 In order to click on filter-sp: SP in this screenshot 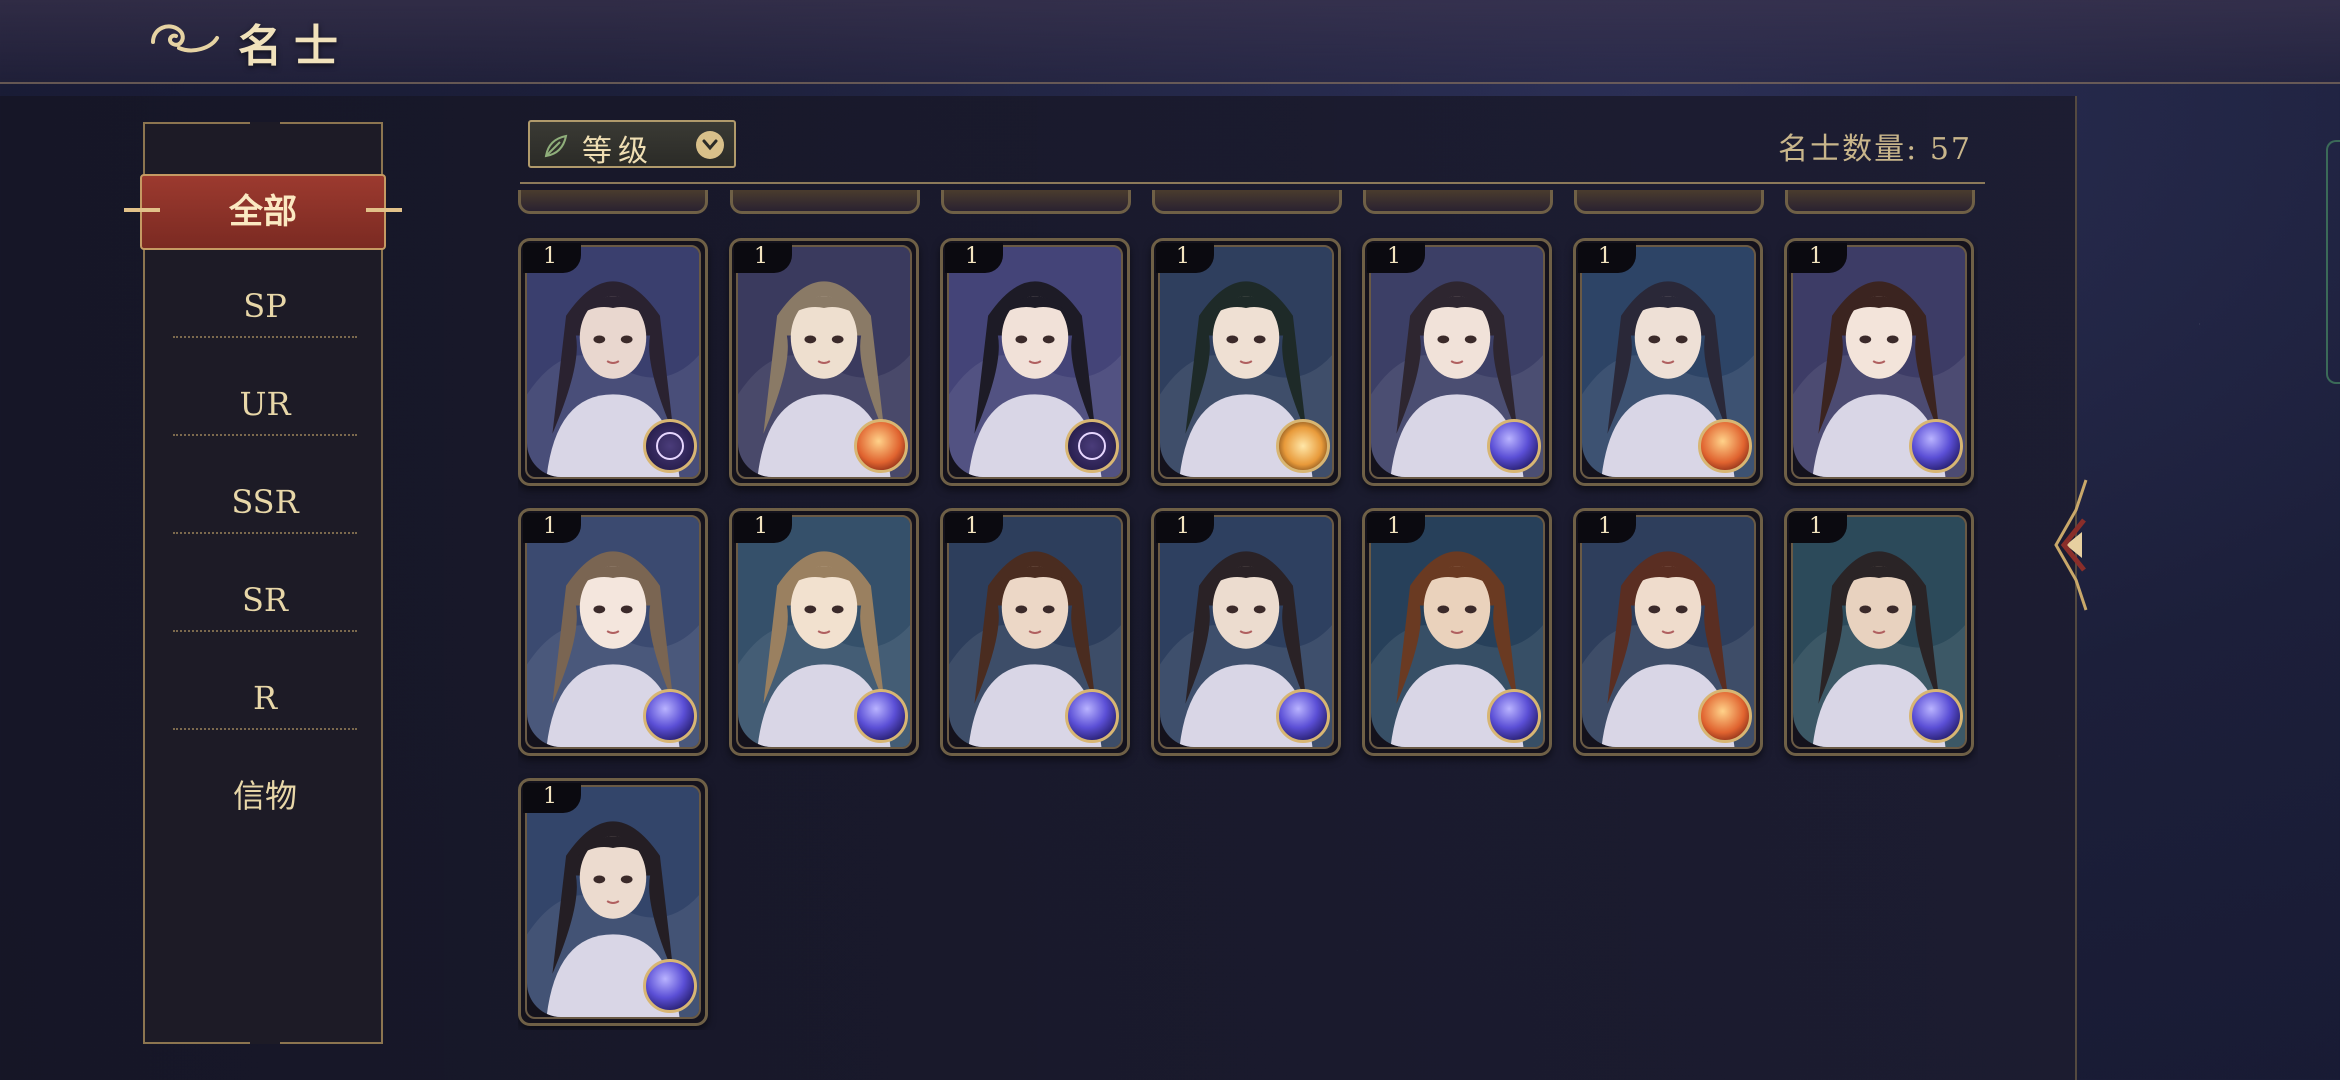, I will do `click(265, 306)`.